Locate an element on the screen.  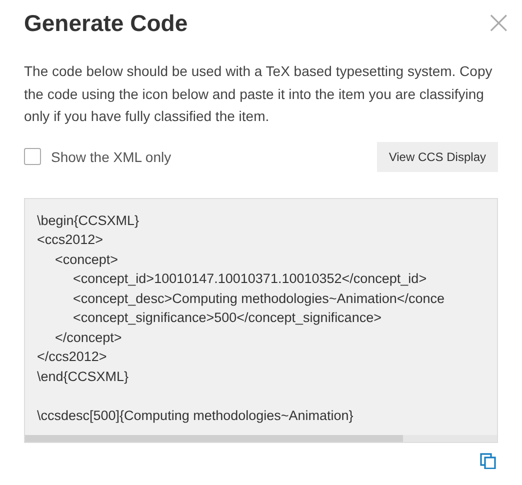
code-line: \begin{CCSXML} is located at coordinates (88, 220).